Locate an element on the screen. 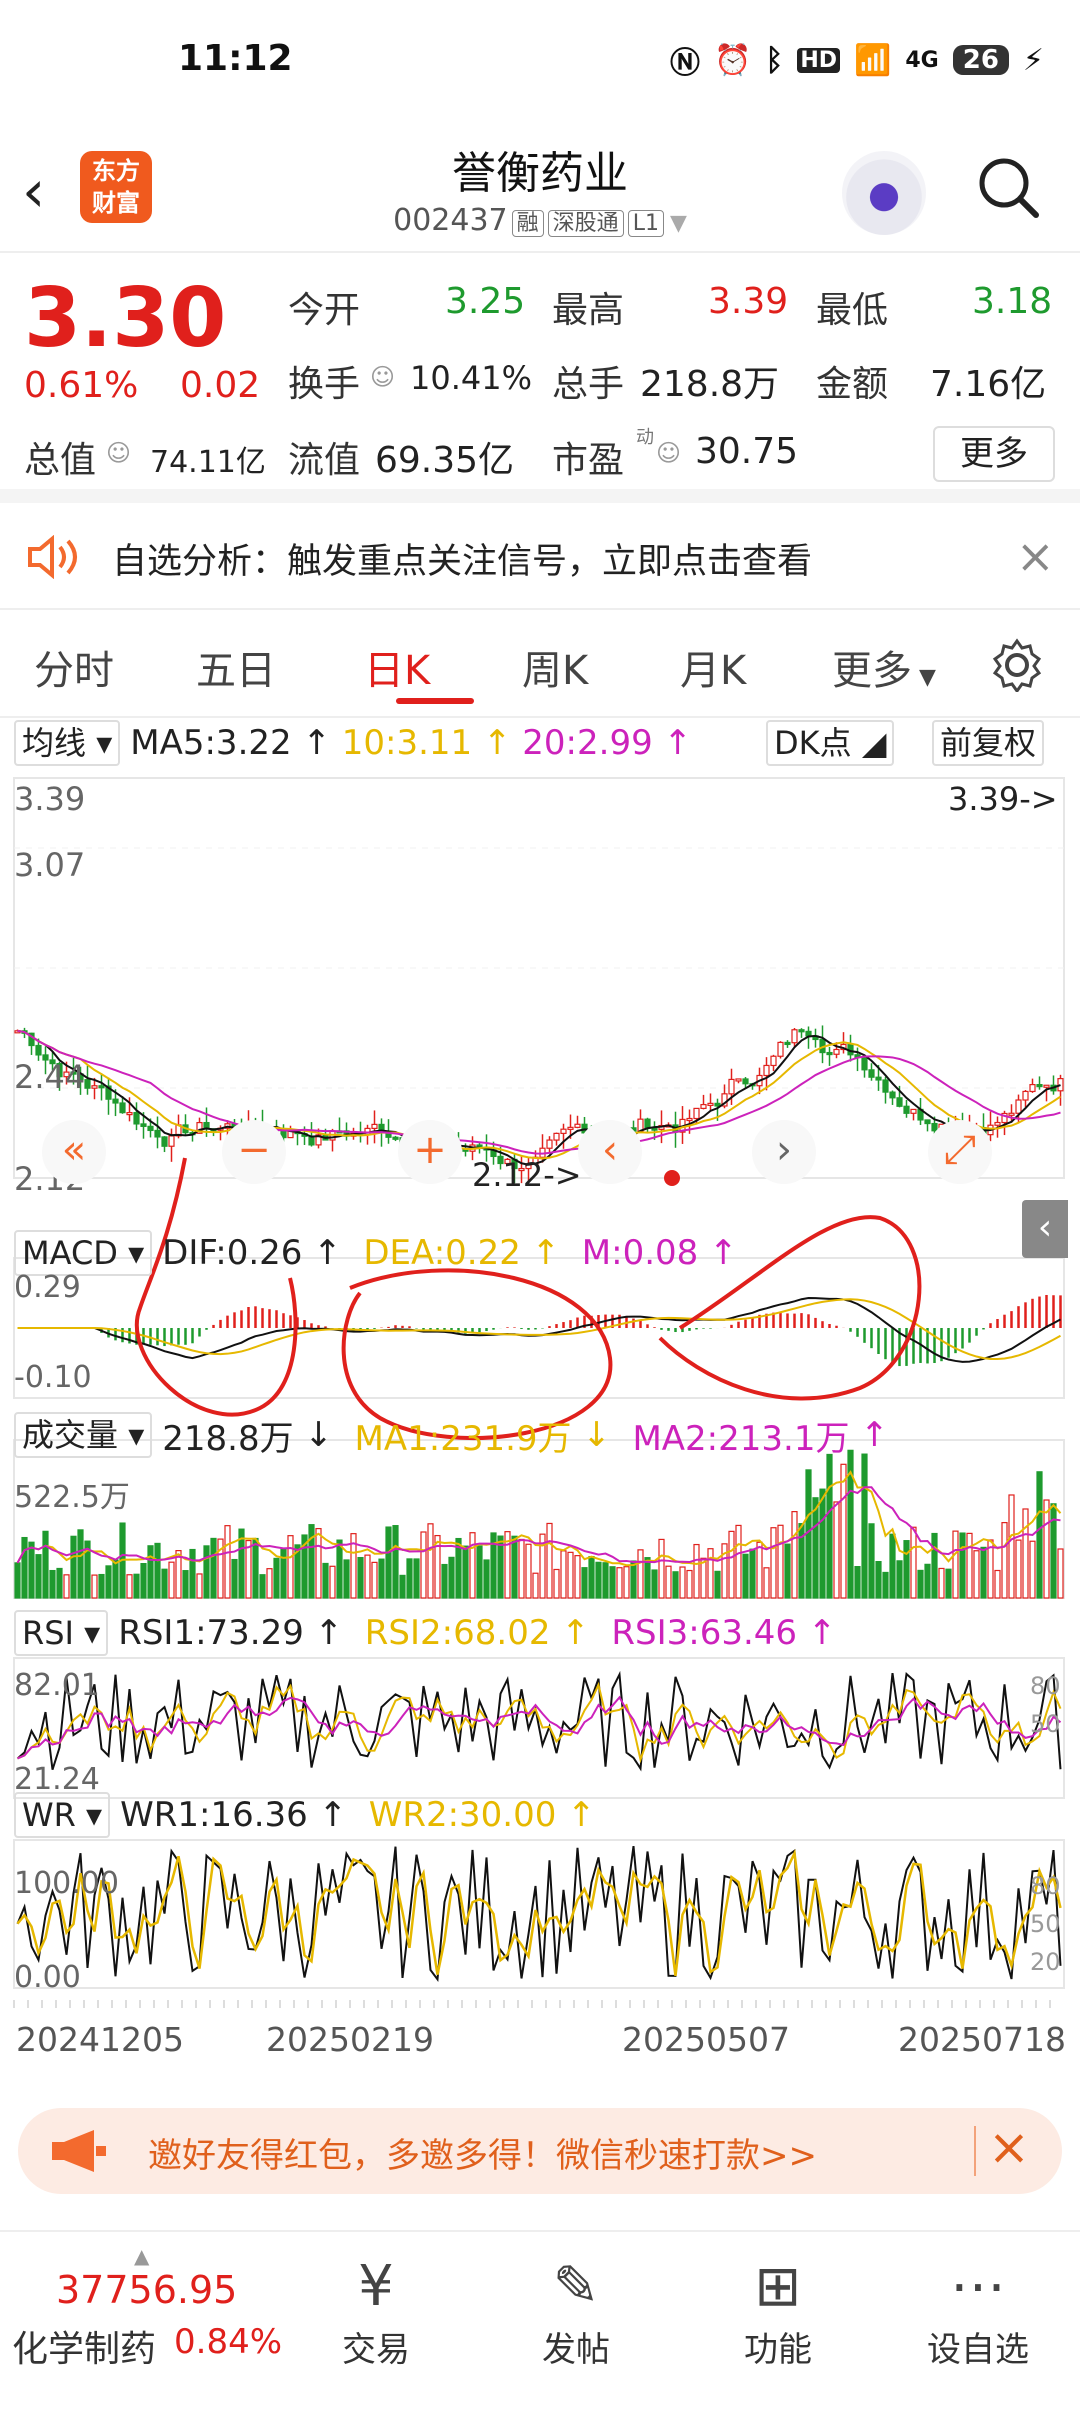 This screenshot has width=1080, height=2414. rsi3-value: RSI3:63.46 is located at coordinates (704, 1633).